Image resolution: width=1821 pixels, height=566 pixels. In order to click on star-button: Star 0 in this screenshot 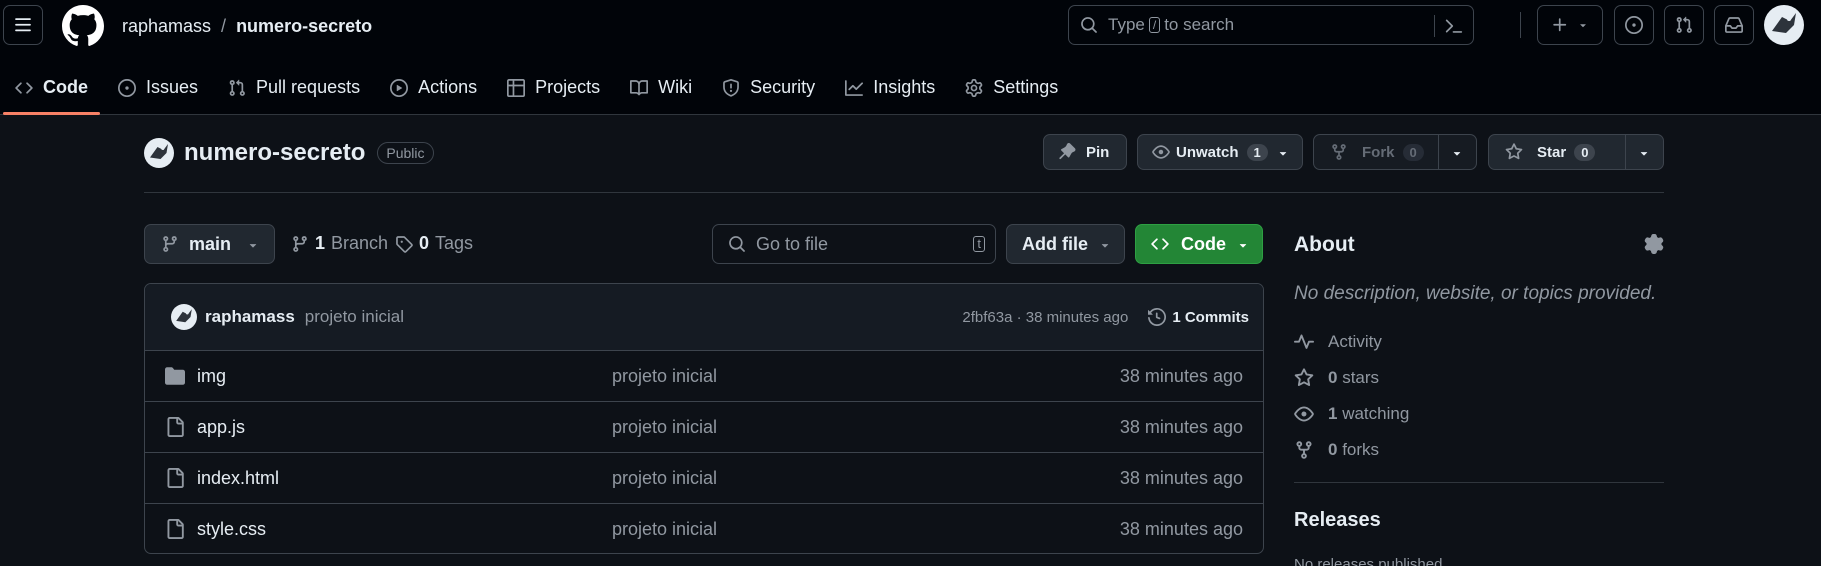, I will do `click(1576, 152)`.